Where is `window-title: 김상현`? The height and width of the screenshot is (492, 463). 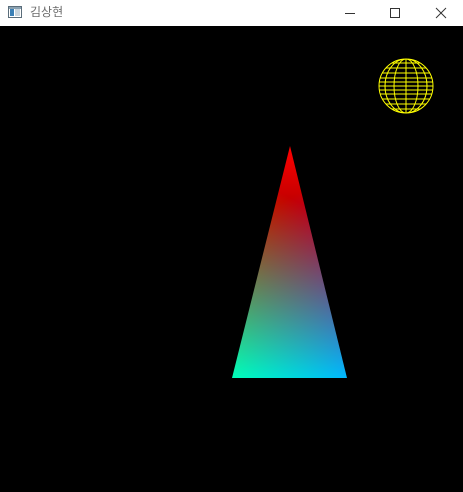
window-title: 김상현 is located at coordinates (47, 12).